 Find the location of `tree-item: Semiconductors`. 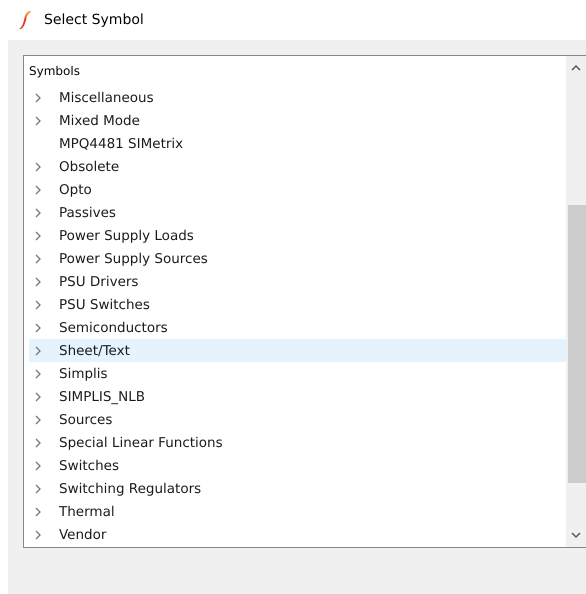

tree-item: Semiconductors is located at coordinates (297, 327).